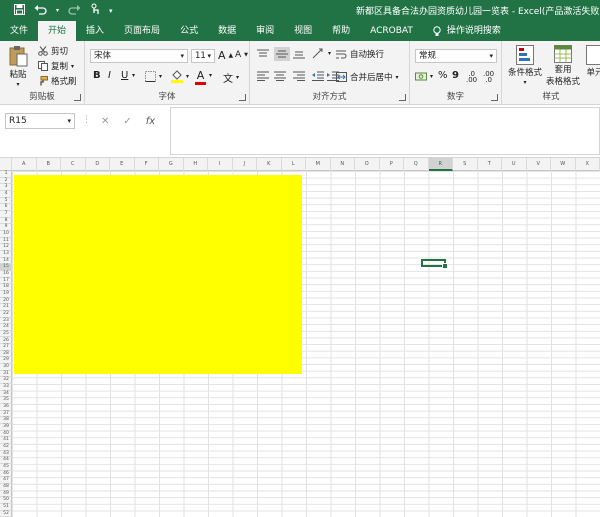 This screenshot has width=600, height=517. Describe the element at coordinates (471, 77) in the screenshot. I see `increase-decimal-button: .0 .00` at that location.